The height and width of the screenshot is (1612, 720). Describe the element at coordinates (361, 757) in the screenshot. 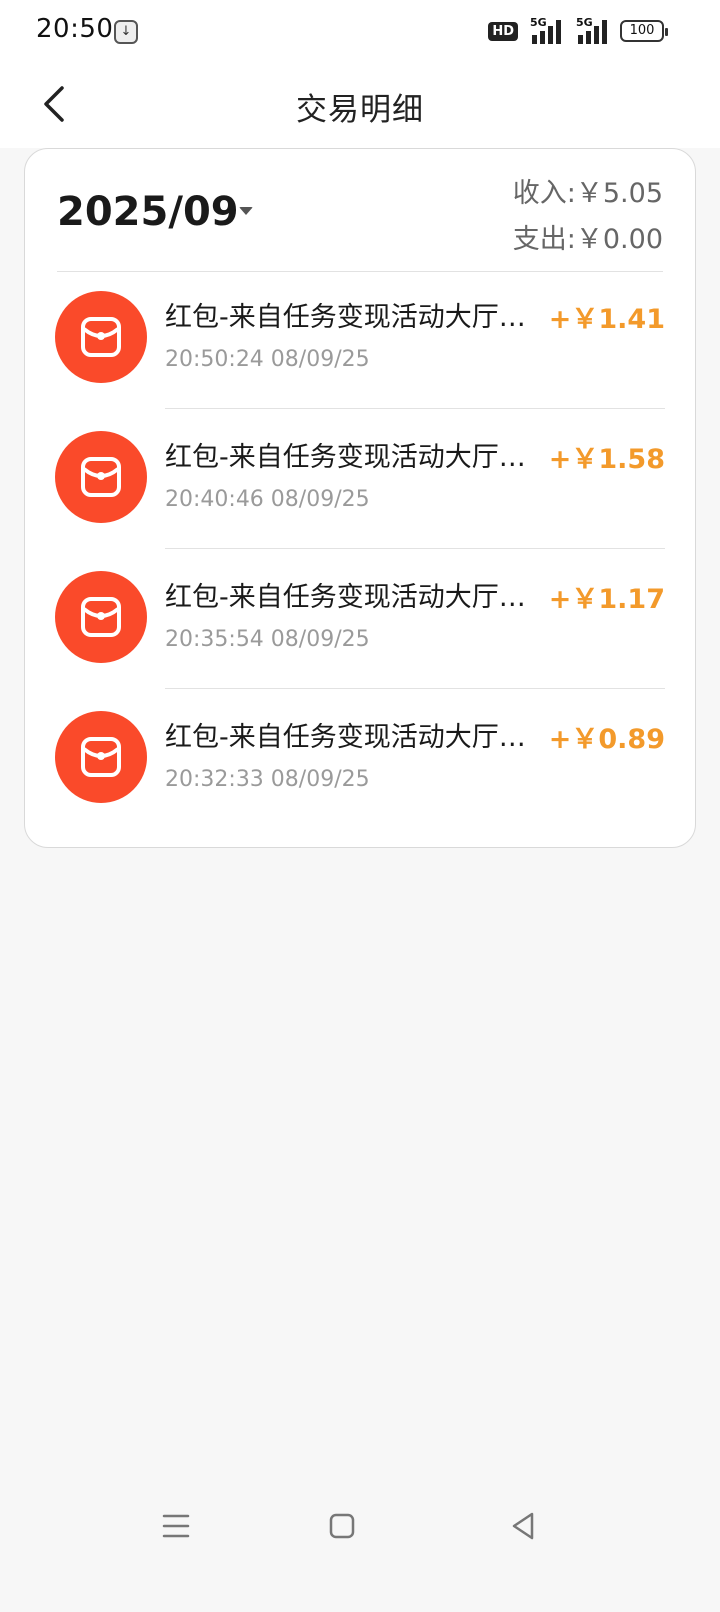

I see `transaction-row: 红包-来自任务变现活动大厅… 20:32:33 08/09/25 +￥0.89` at that location.